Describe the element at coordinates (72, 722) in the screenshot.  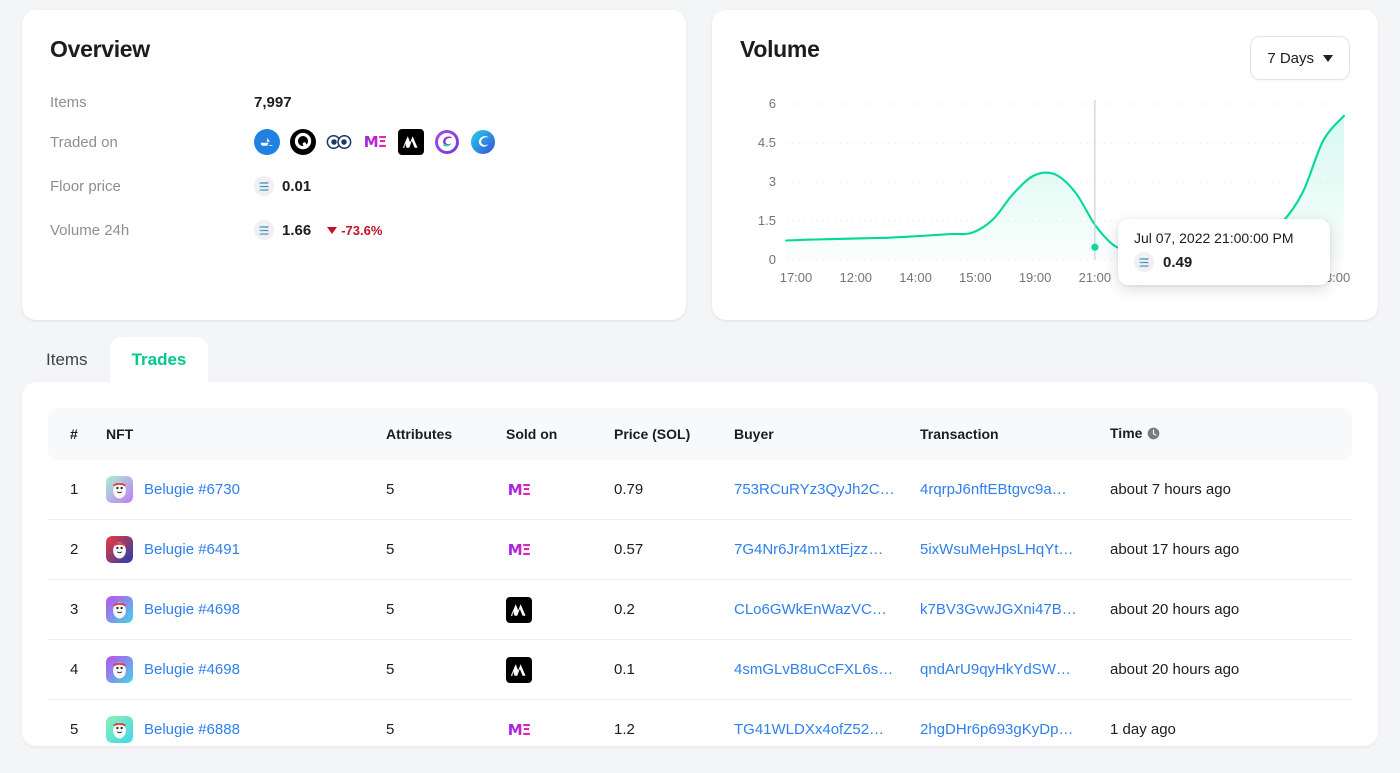
I see `cell-number: 5` at that location.